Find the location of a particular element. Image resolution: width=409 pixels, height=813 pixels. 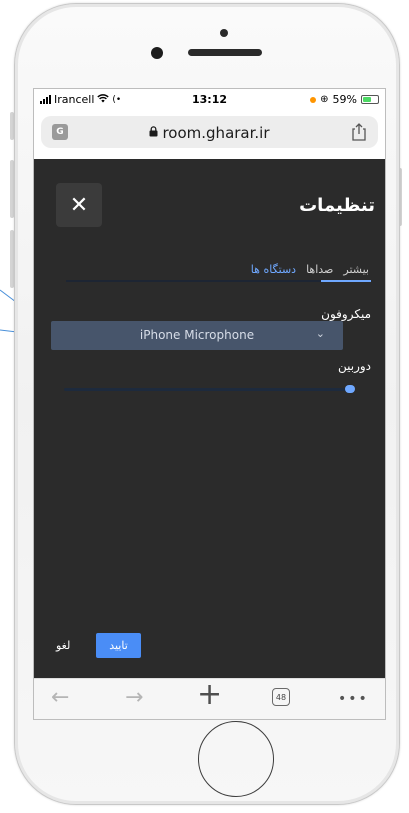

share-icon is located at coordinates (359, 132).